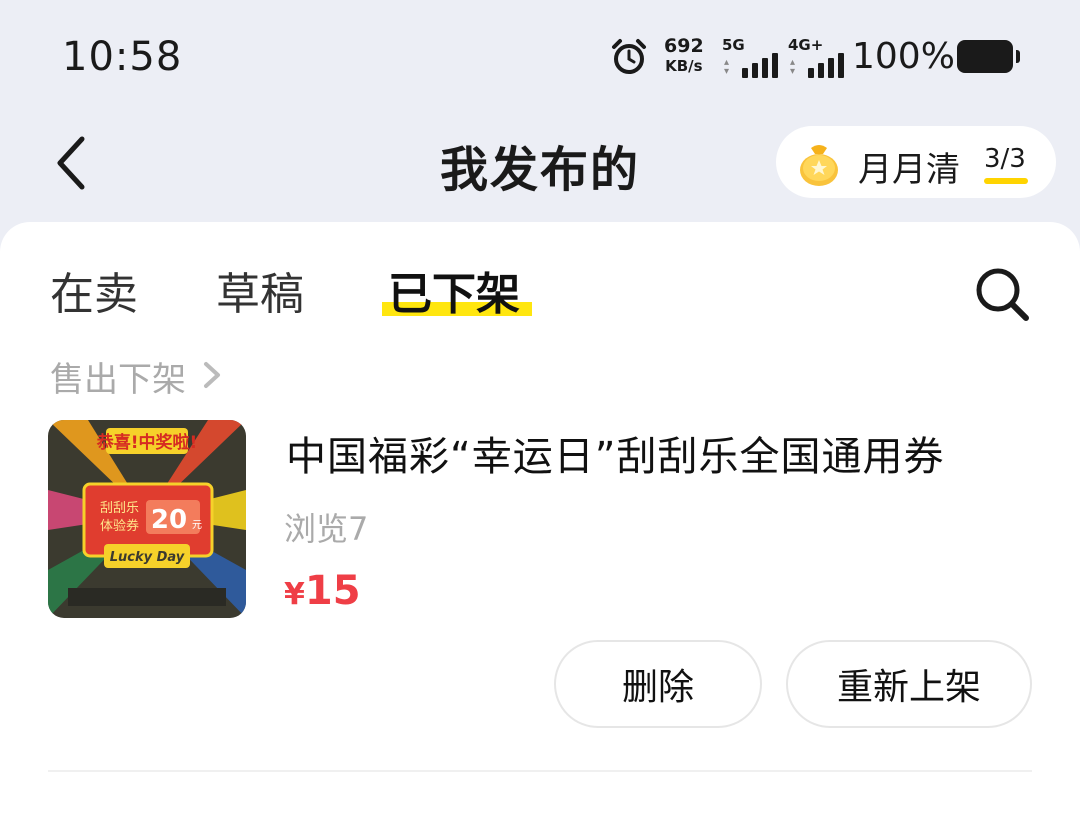 The image size is (1080, 822). What do you see at coordinates (260, 290) in the screenshot?
I see `tab-drafts: 草稿` at bounding box center [260, 290].